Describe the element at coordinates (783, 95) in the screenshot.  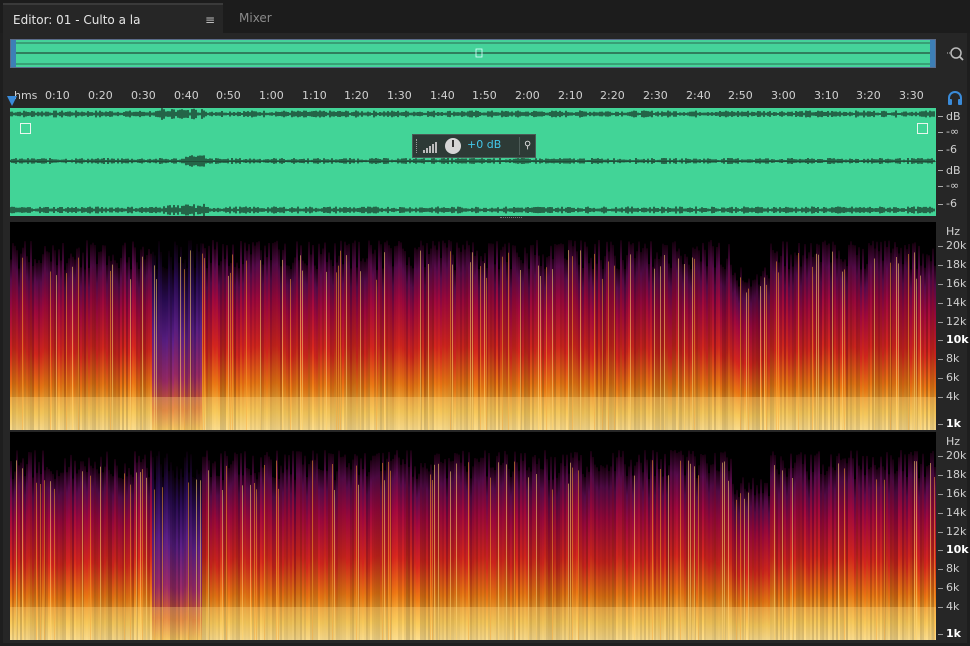
I see `ruler-tick: 3:00` at that location.